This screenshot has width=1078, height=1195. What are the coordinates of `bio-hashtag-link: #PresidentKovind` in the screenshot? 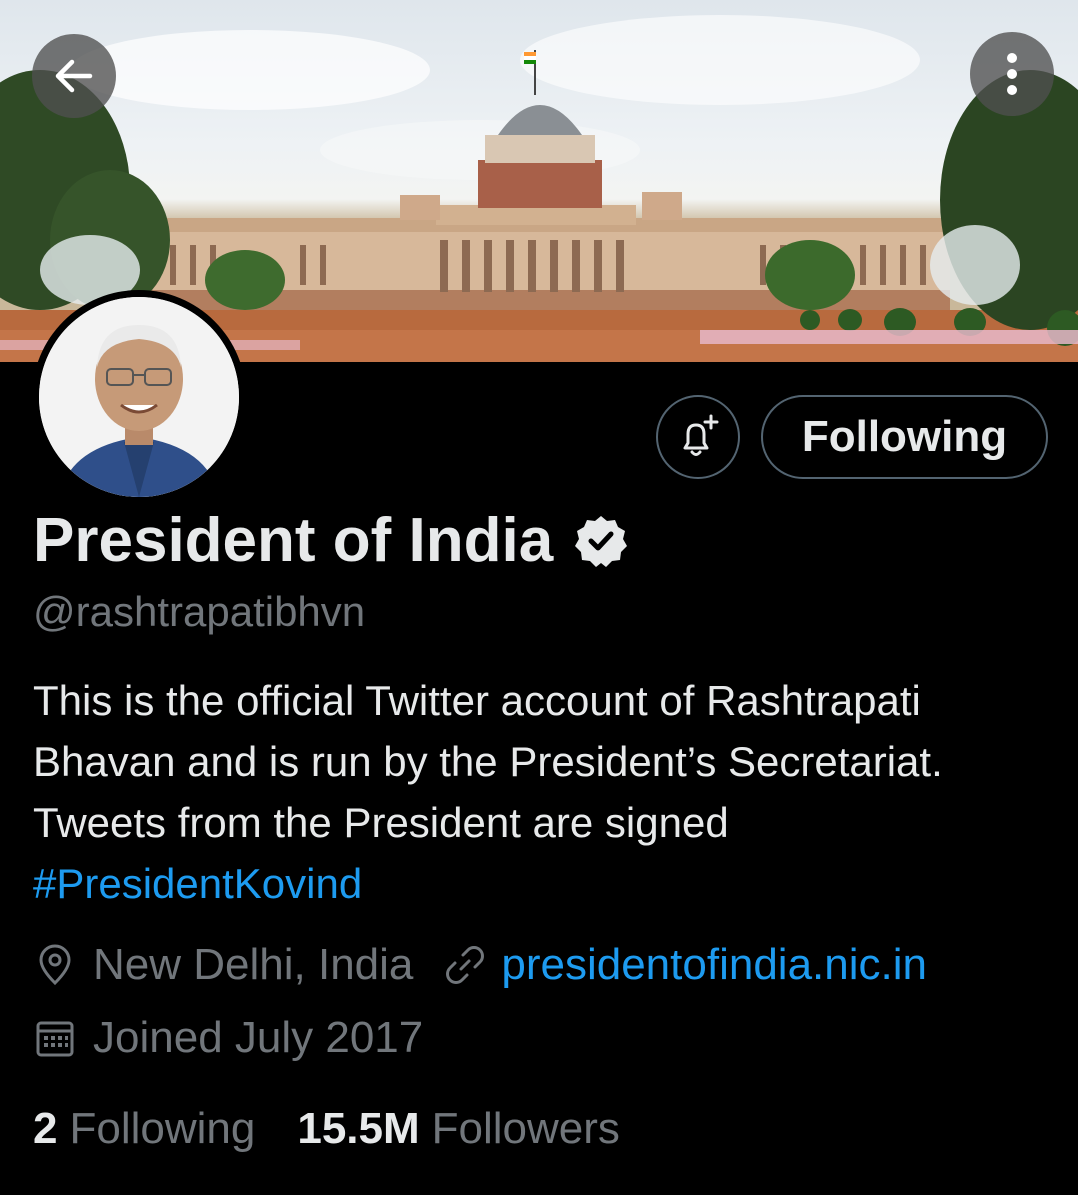 It's located at (197, 883).